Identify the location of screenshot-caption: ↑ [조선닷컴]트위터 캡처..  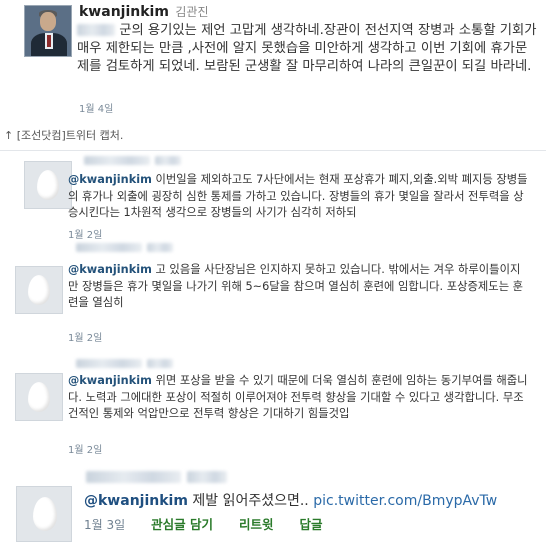
(64, 135).